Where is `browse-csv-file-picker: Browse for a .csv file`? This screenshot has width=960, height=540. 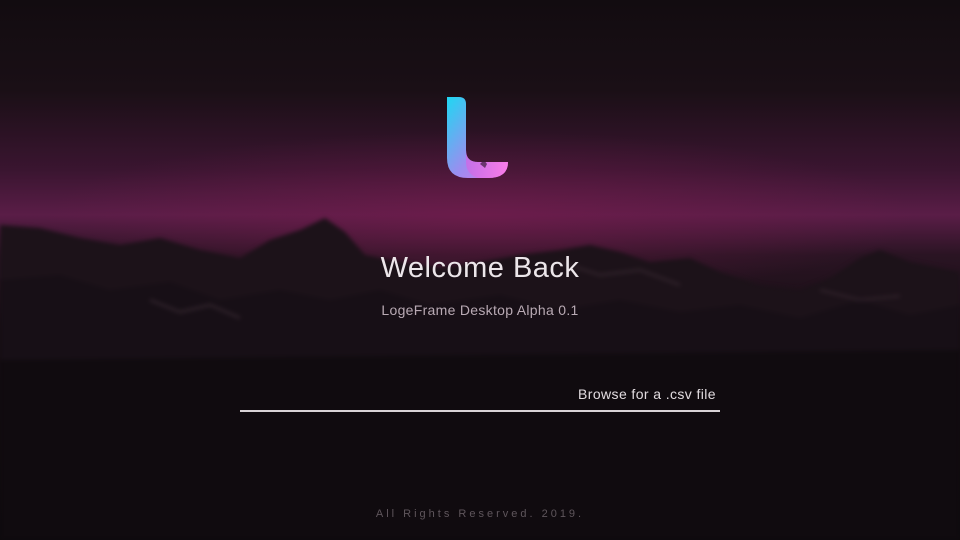
browse-csv-file-picker: Browse for a .csv file is located at coordinates (480, 396).